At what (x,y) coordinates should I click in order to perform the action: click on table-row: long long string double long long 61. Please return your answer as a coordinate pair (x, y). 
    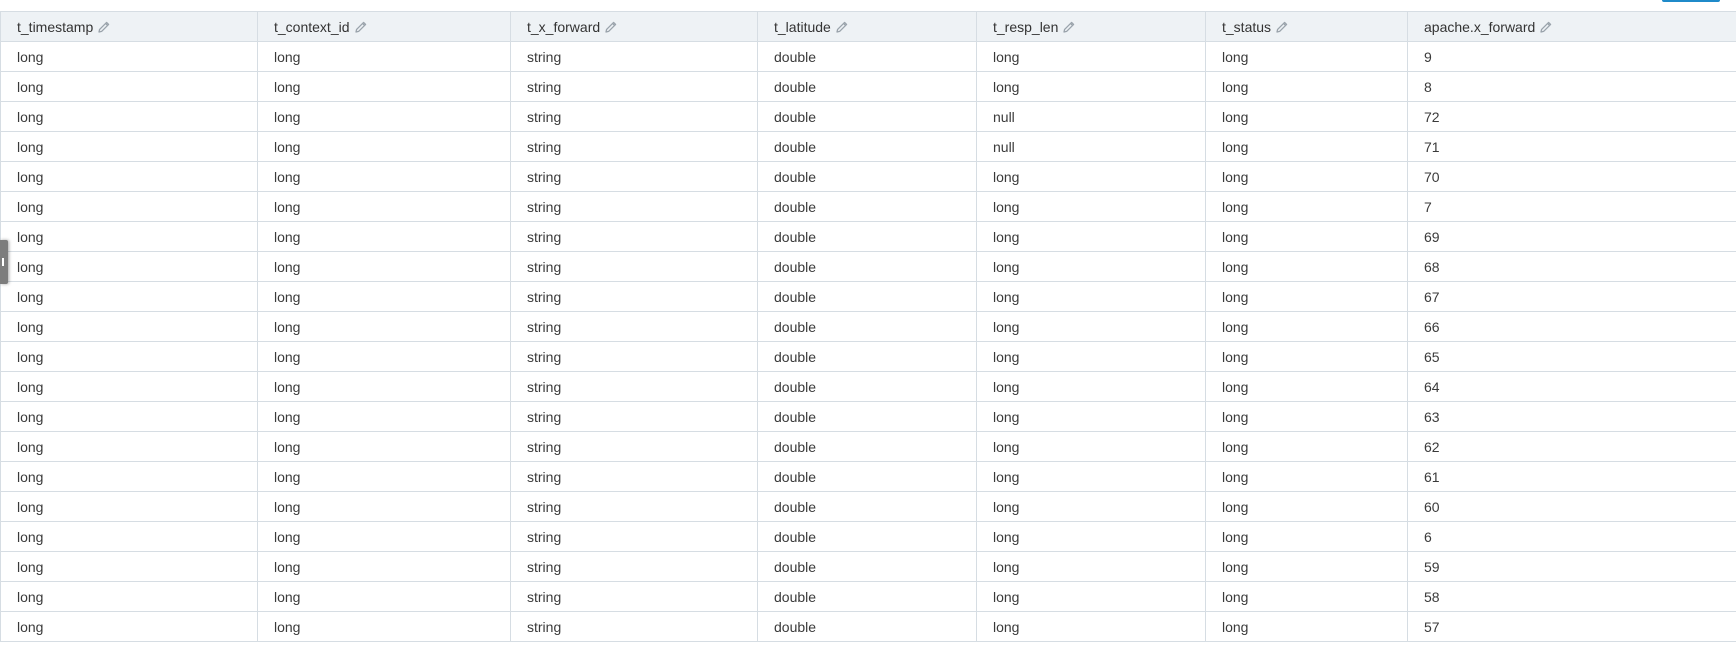
    Looking at the image, I should click on (868, 476).